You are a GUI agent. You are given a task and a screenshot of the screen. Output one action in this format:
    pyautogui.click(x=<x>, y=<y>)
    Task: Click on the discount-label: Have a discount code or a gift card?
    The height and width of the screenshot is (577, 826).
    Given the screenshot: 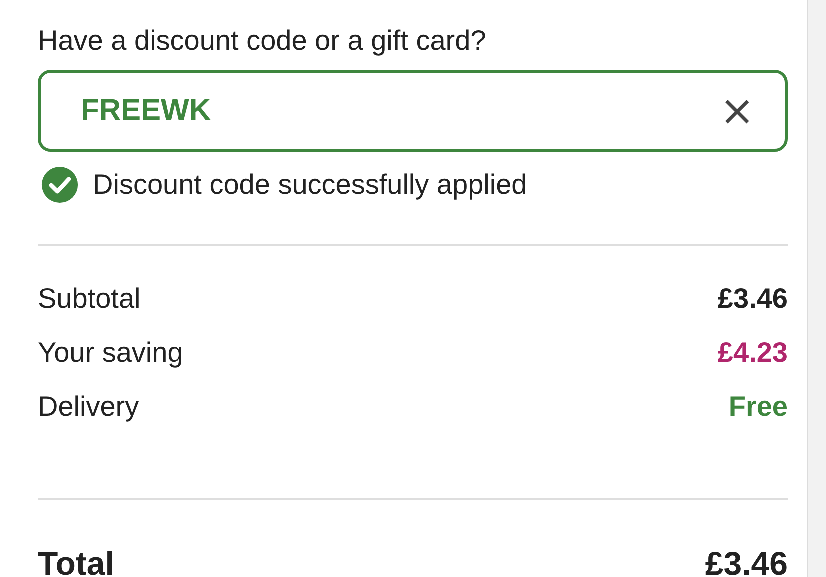 What is the action you would take?
    pyautogui.click(x=263, y=41)
    